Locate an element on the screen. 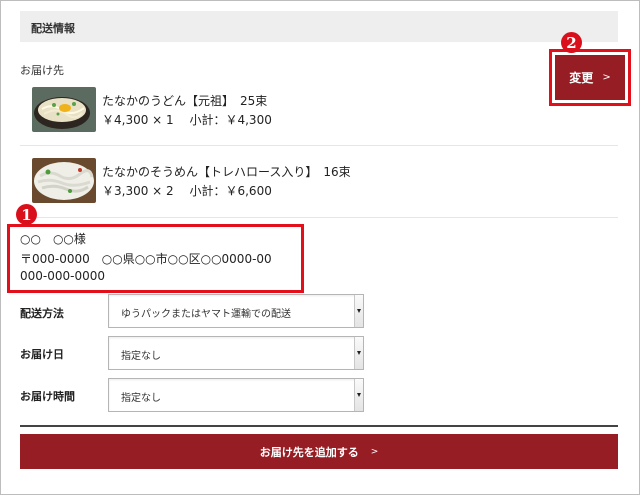 This screenshot has width=640, height=495. delivery-time-select: 指定なし is located at coordinates (236, 395).